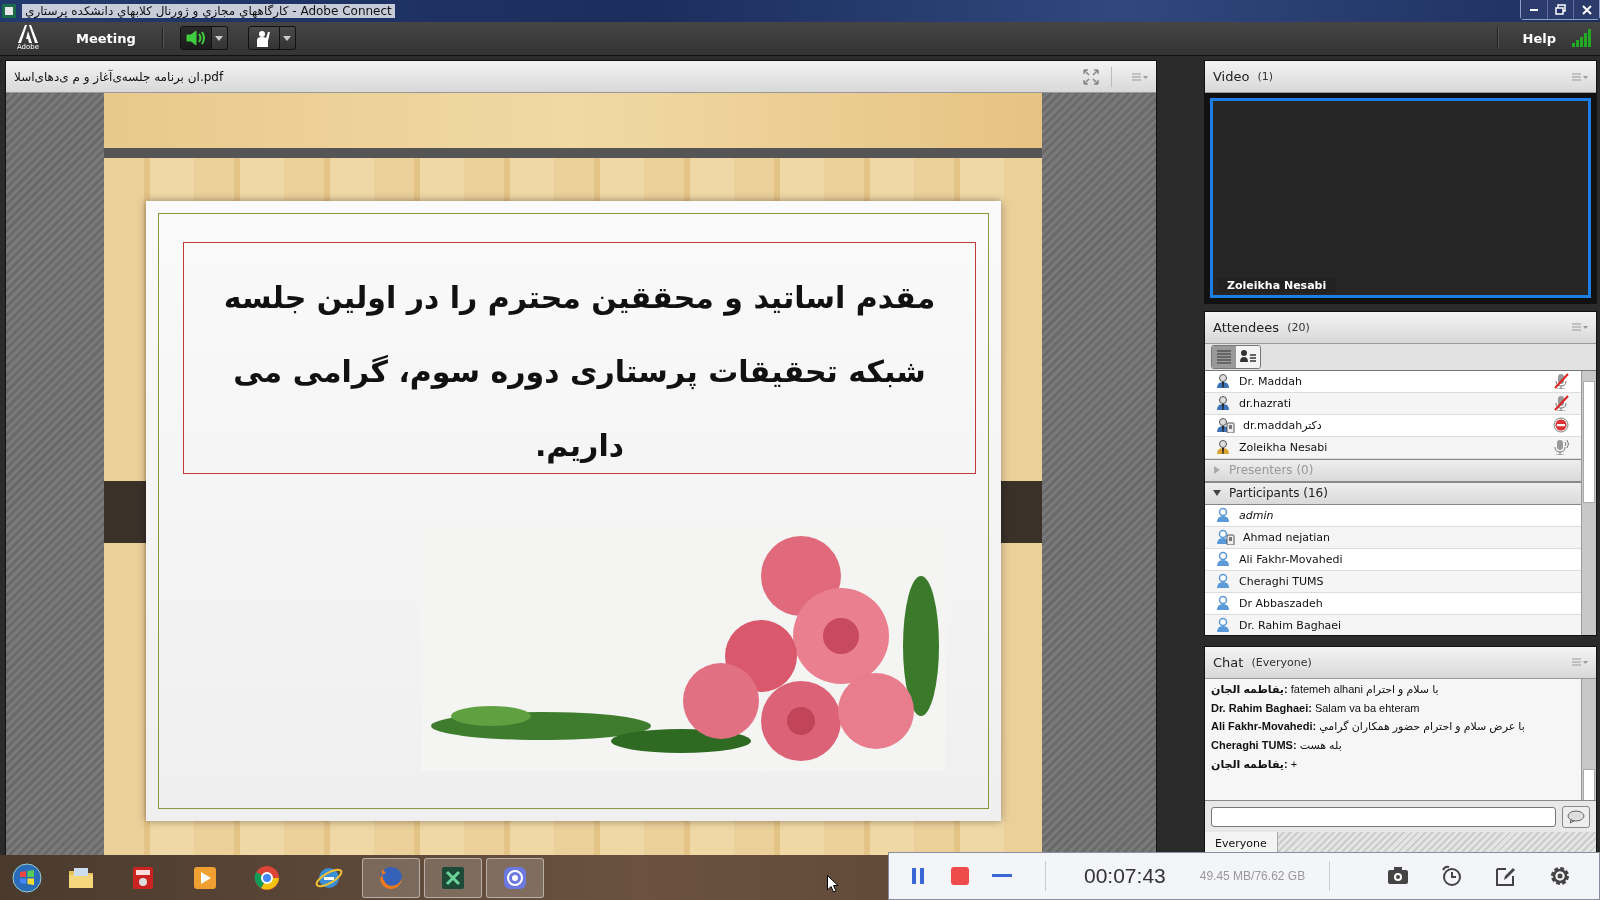 Image resolution: width=1600 pixels, height=900 pixels. Describe the element at coordinates (1281, 603) in the screenshot. I see `attendee-name: Dr Abbaszadeh` at that location.